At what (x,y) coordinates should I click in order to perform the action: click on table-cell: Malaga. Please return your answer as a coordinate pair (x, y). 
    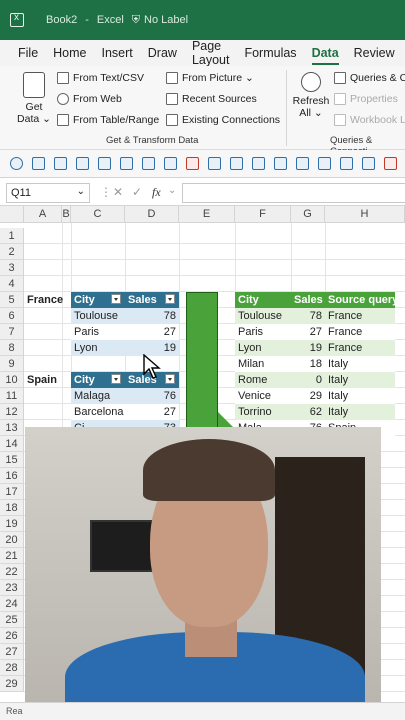
    Looking at the image, I should click on (98, 396).